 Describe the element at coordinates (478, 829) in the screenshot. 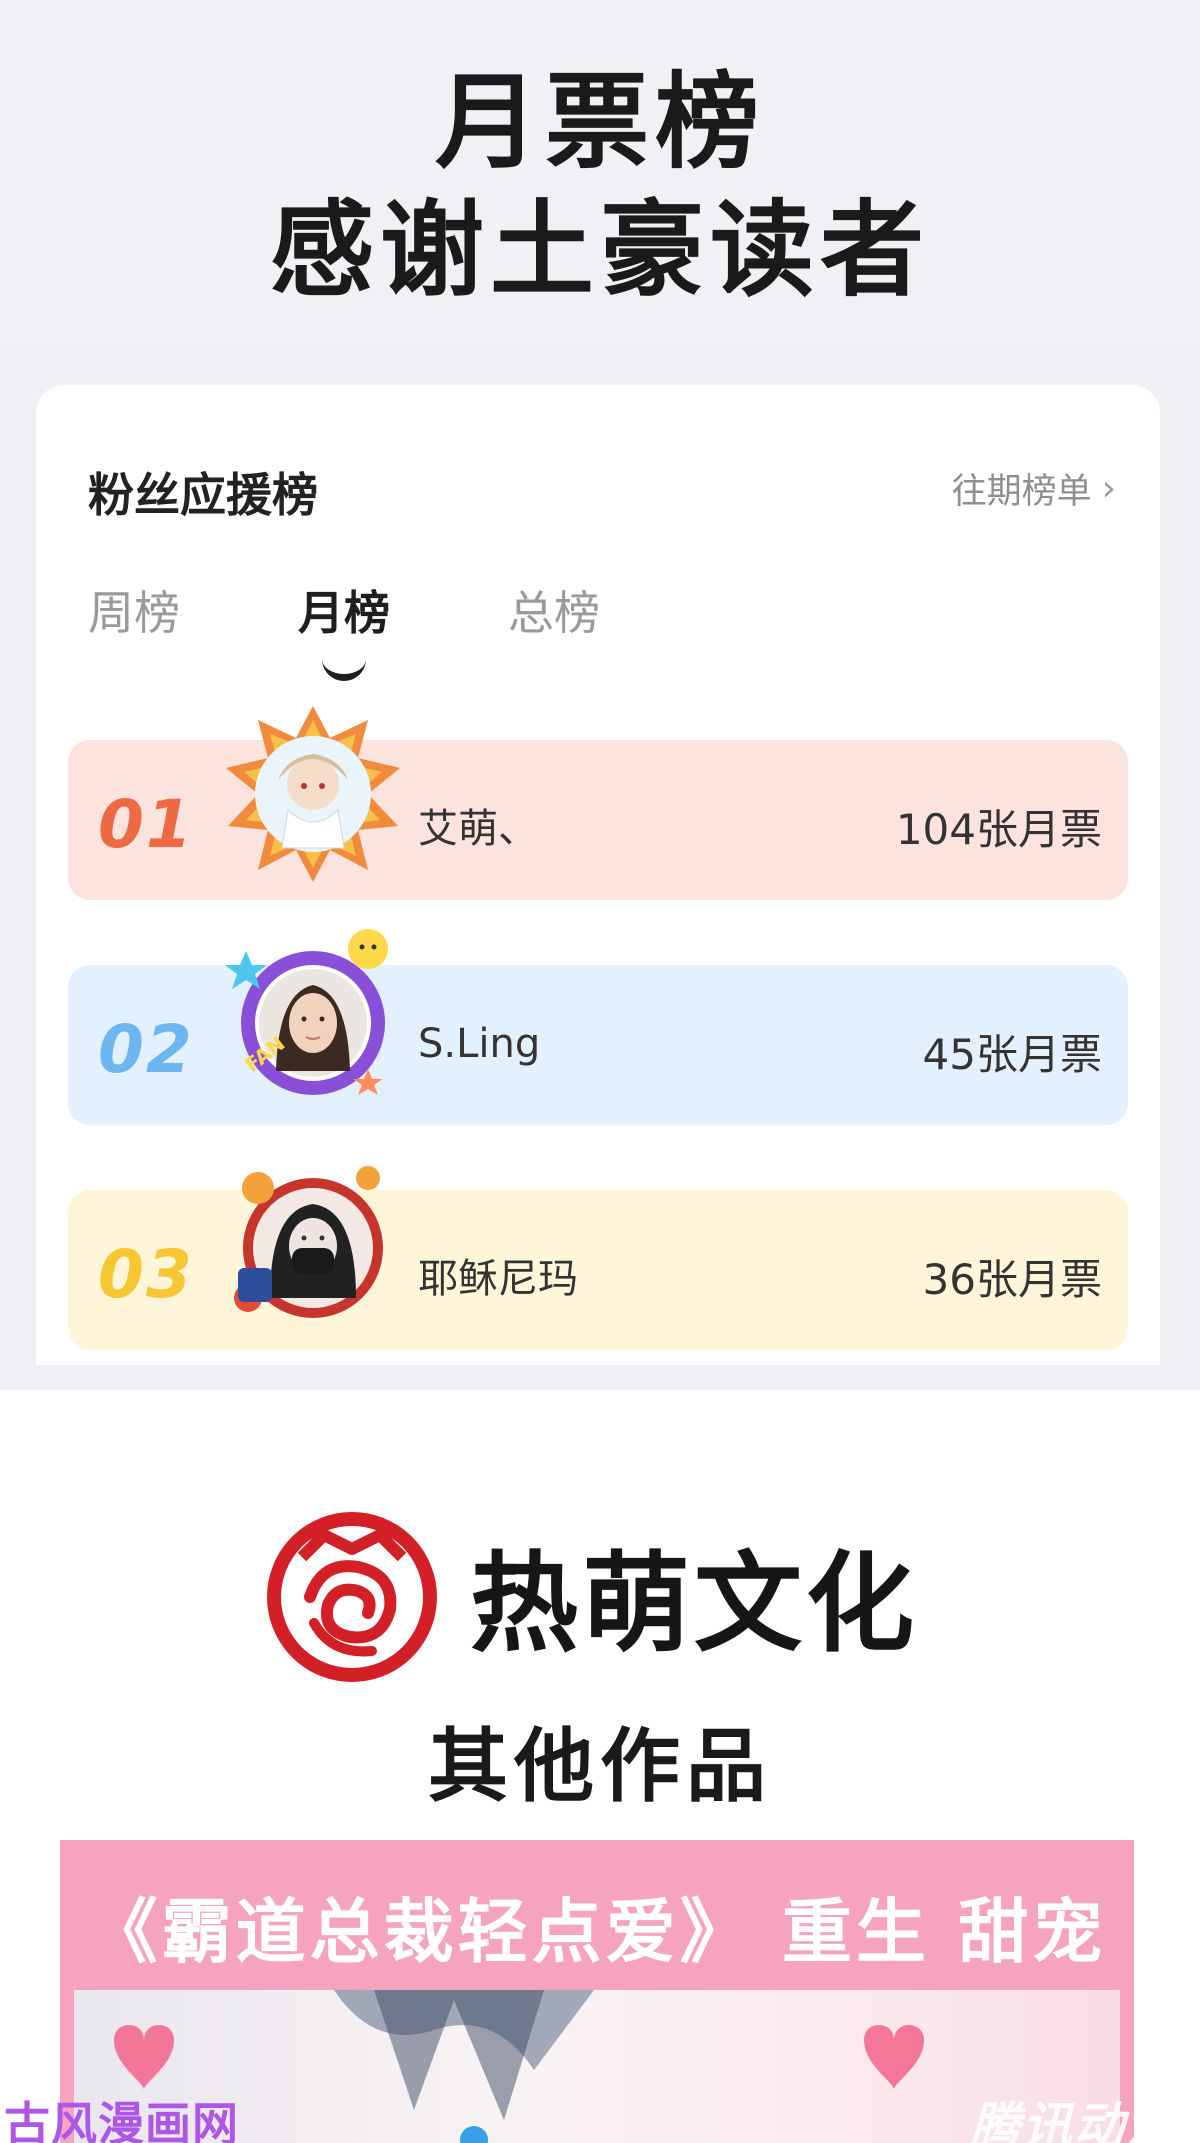

I see `user-name: 艾萌、` at that location.